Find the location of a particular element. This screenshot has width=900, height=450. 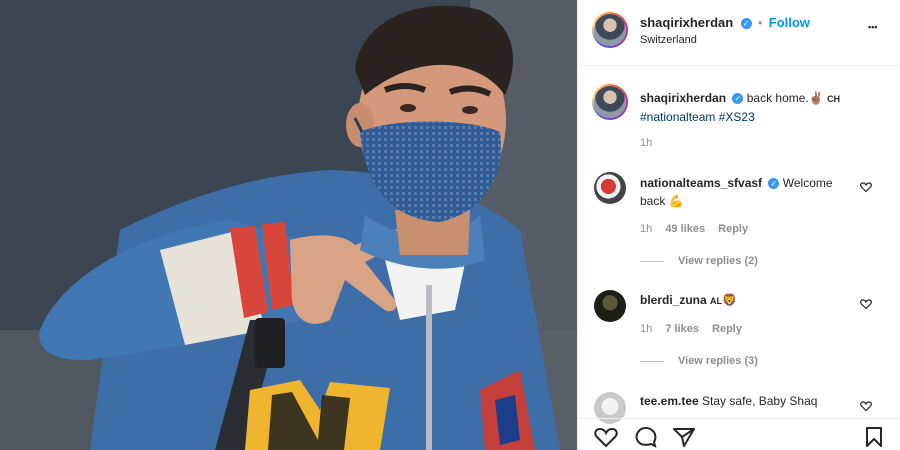

author-username: shaqirixherdan is located at coordinates (686, 22).